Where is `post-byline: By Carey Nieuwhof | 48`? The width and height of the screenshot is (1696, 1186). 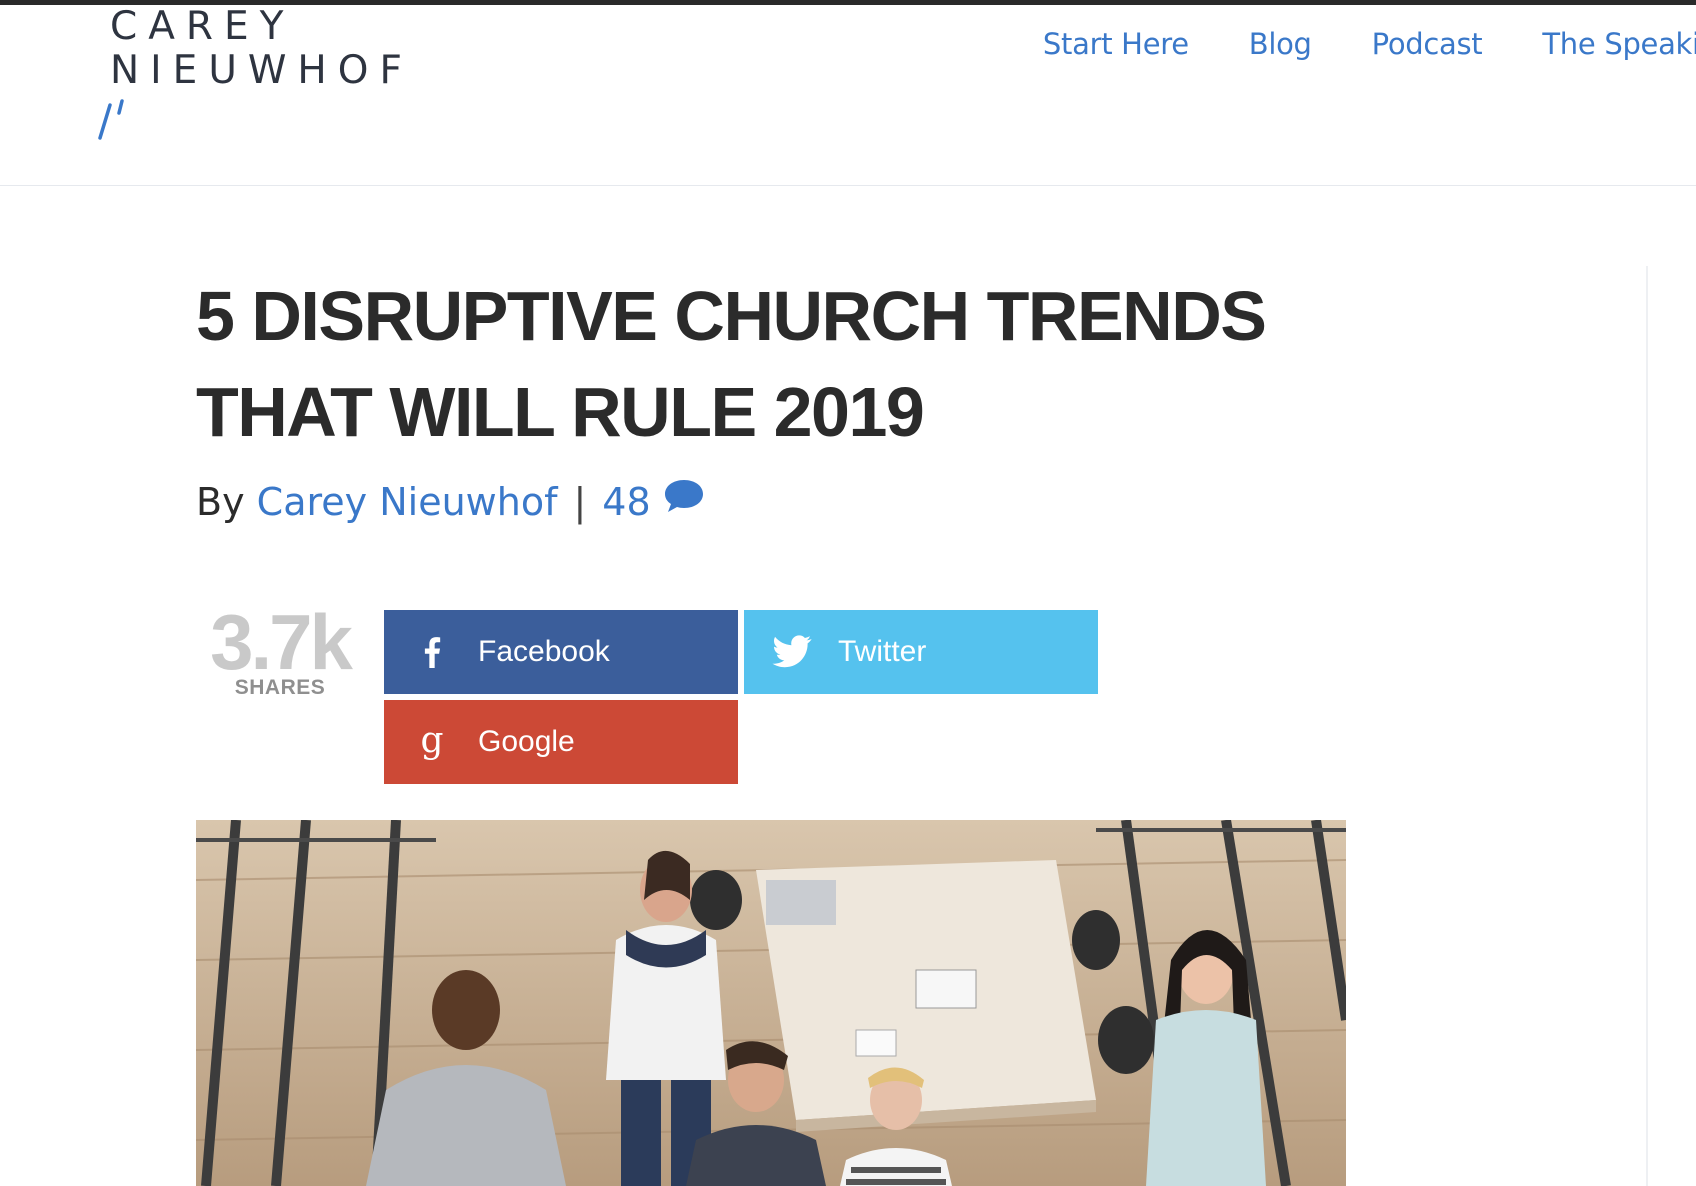 post-byline: By Carey Nieuwhof | 48 is located at coordinates (450, 502).